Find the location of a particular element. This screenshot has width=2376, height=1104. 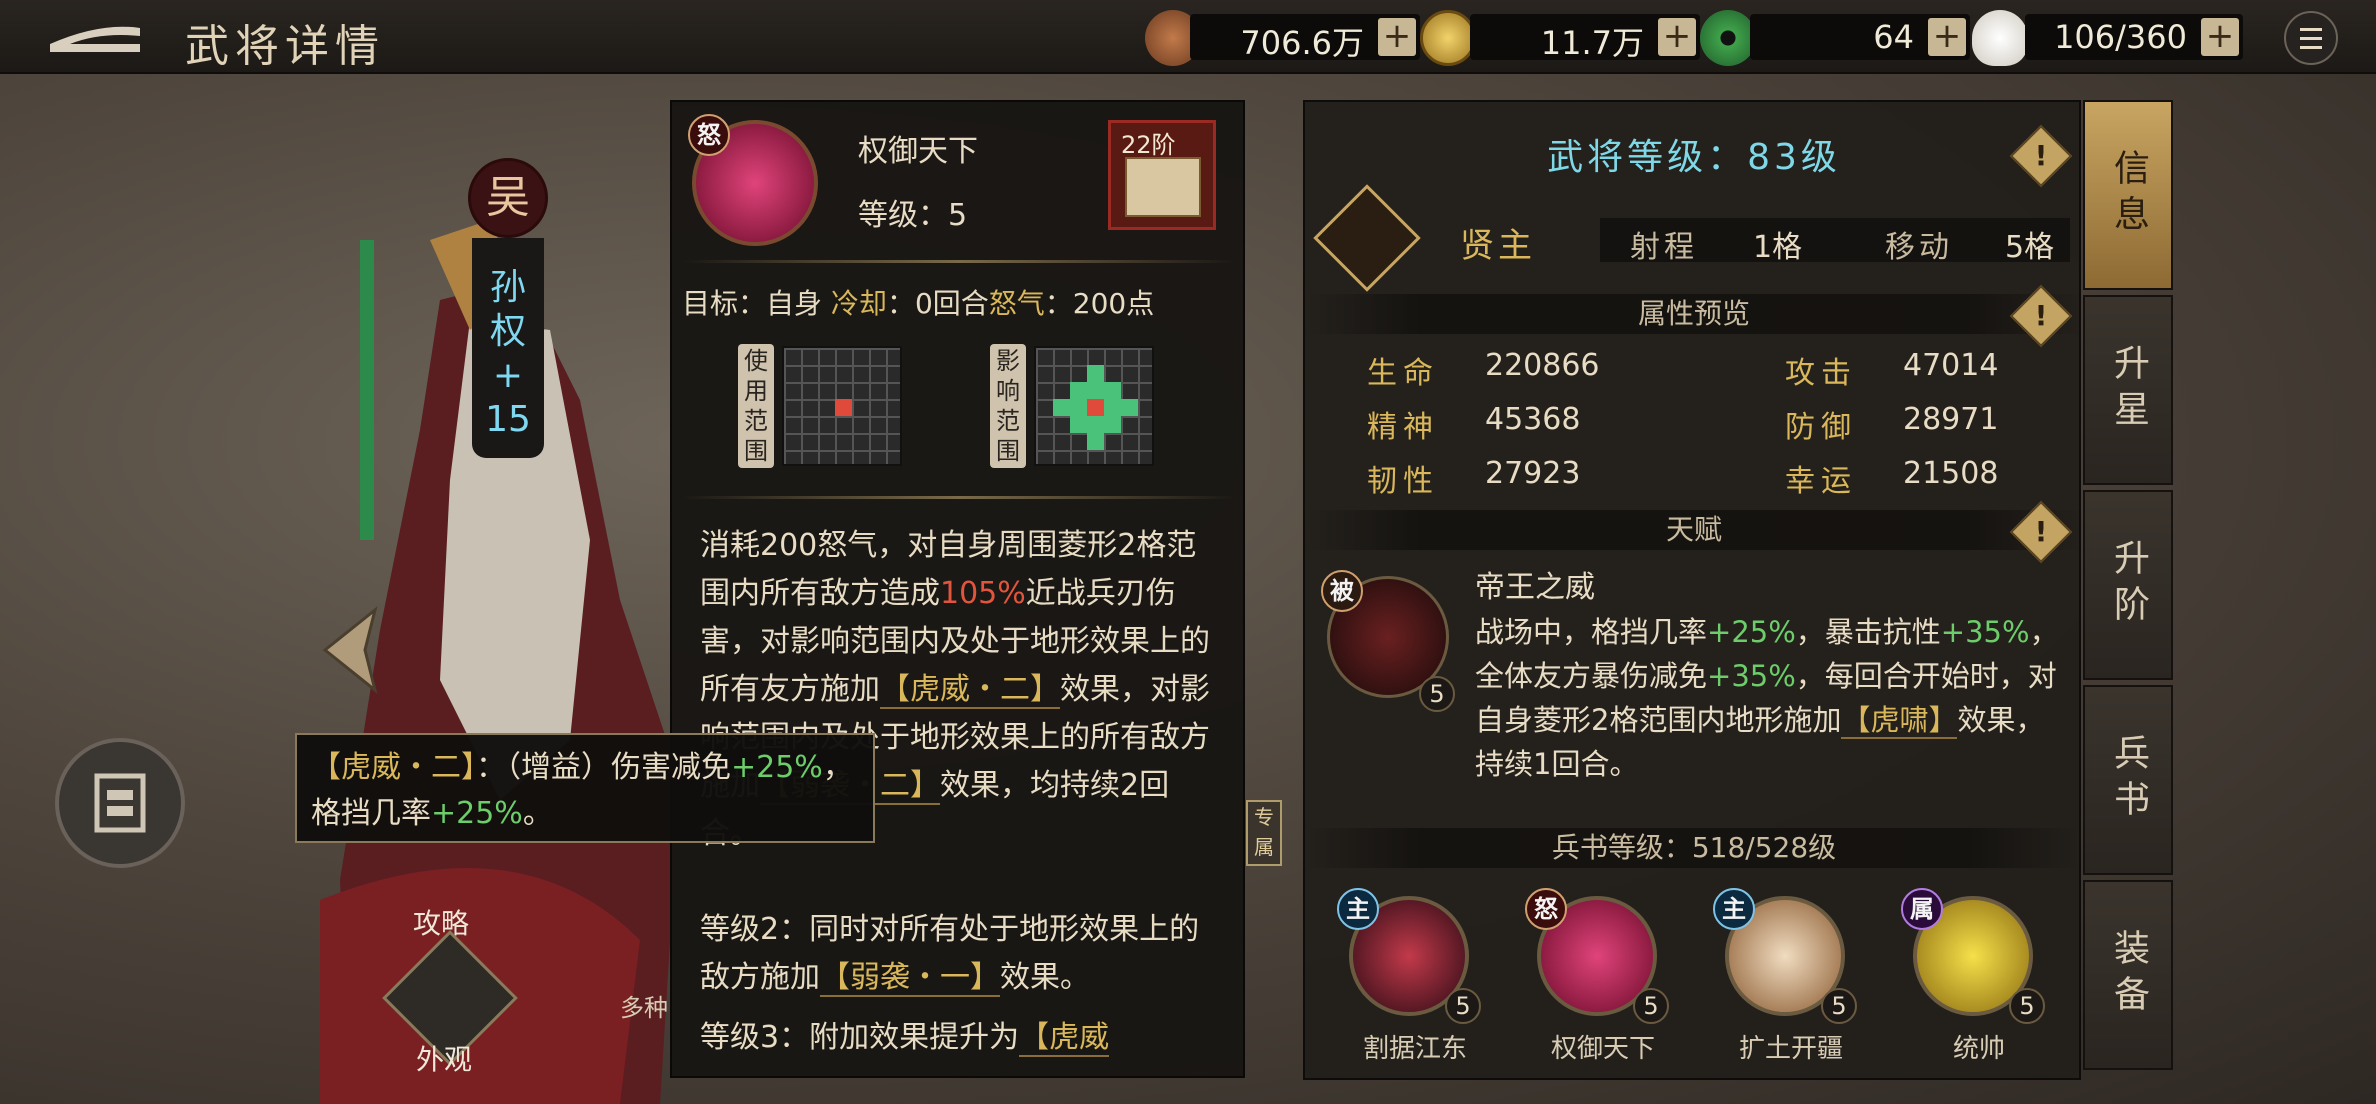

attr-hp-value: 220866 is located at coordinates (1542, 365).